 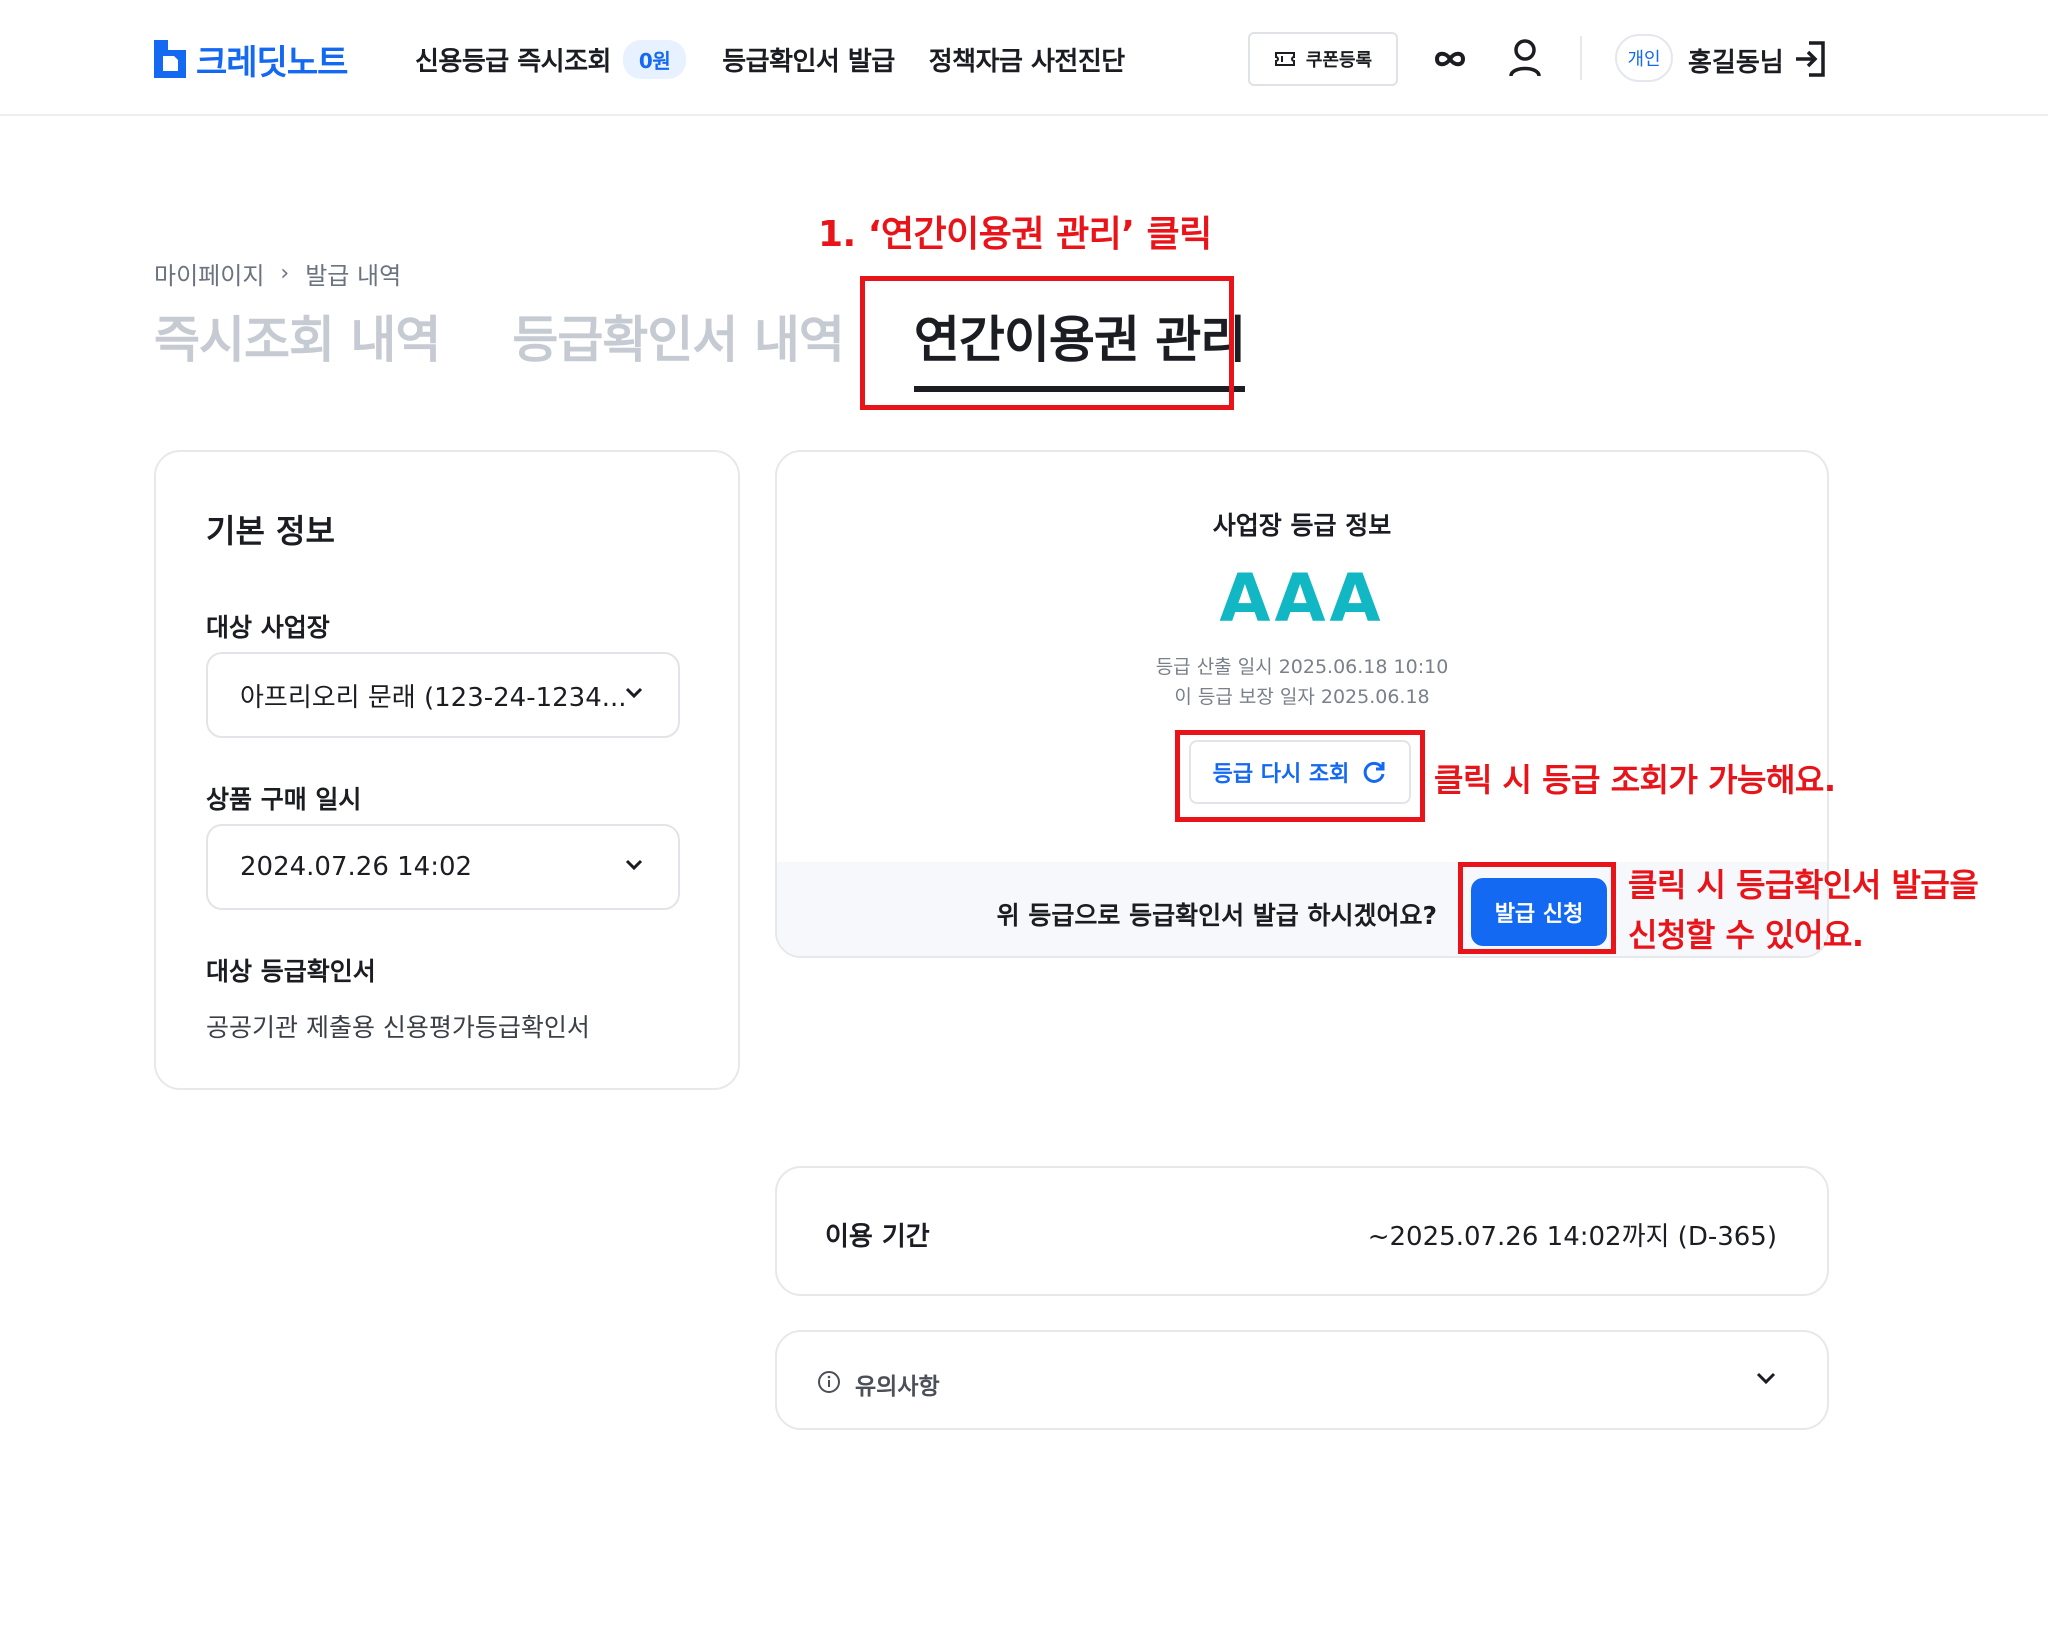 I want to click on annotation-reload-hint: 클릭 시 등급 조회가 가능해요., so click(x=1635, y=780).